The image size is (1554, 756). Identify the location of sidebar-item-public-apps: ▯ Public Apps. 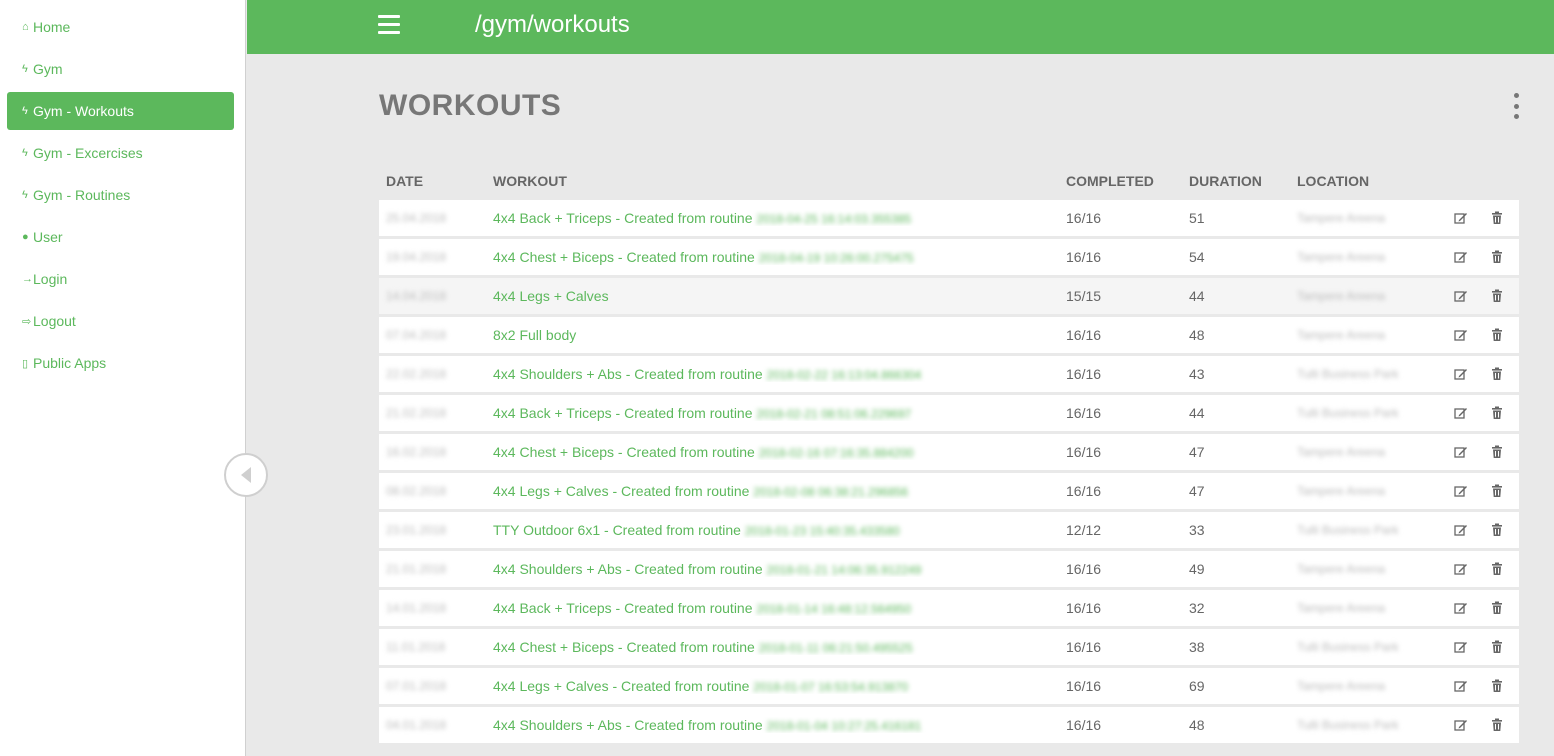
(120, 363).